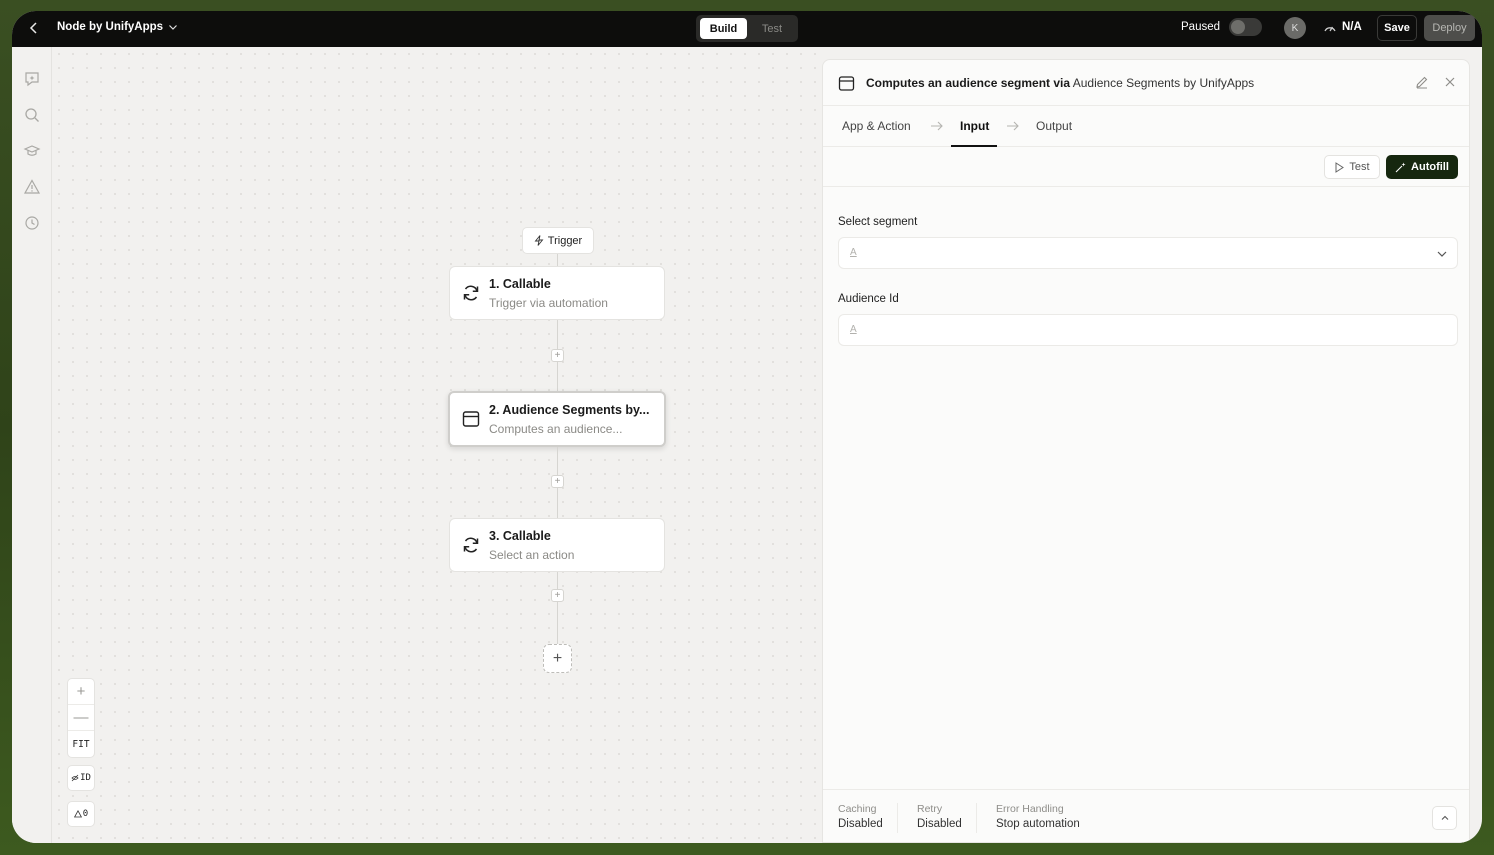 The height and width of the screenshot is (855, 1494). I want to click on id-label: ID, so click(85, 778).